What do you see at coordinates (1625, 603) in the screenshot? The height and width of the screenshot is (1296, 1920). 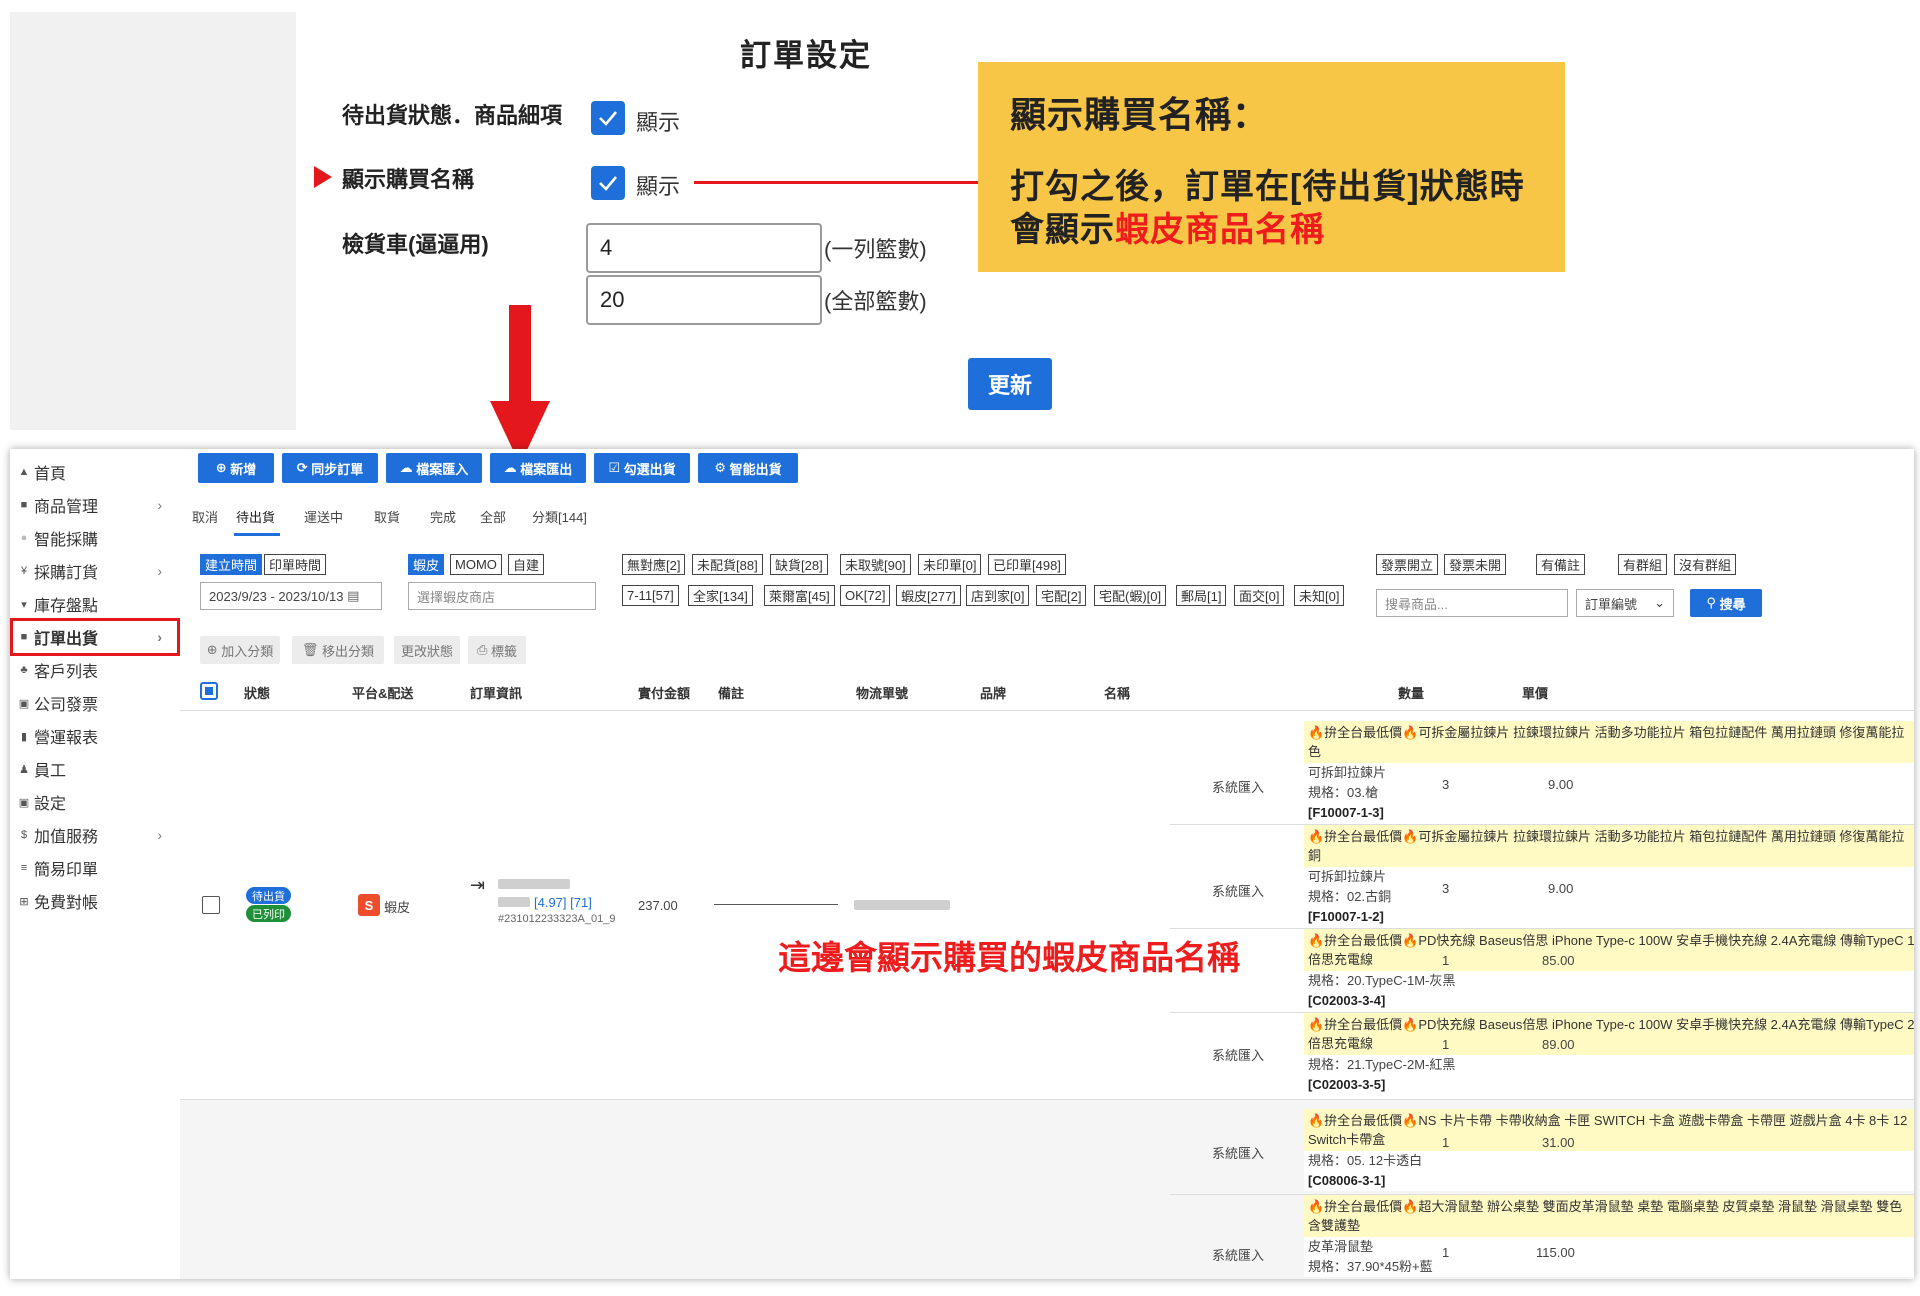 I see `search-field-select: 訂單編號 ⌄` at bounding box center [1625, 603].